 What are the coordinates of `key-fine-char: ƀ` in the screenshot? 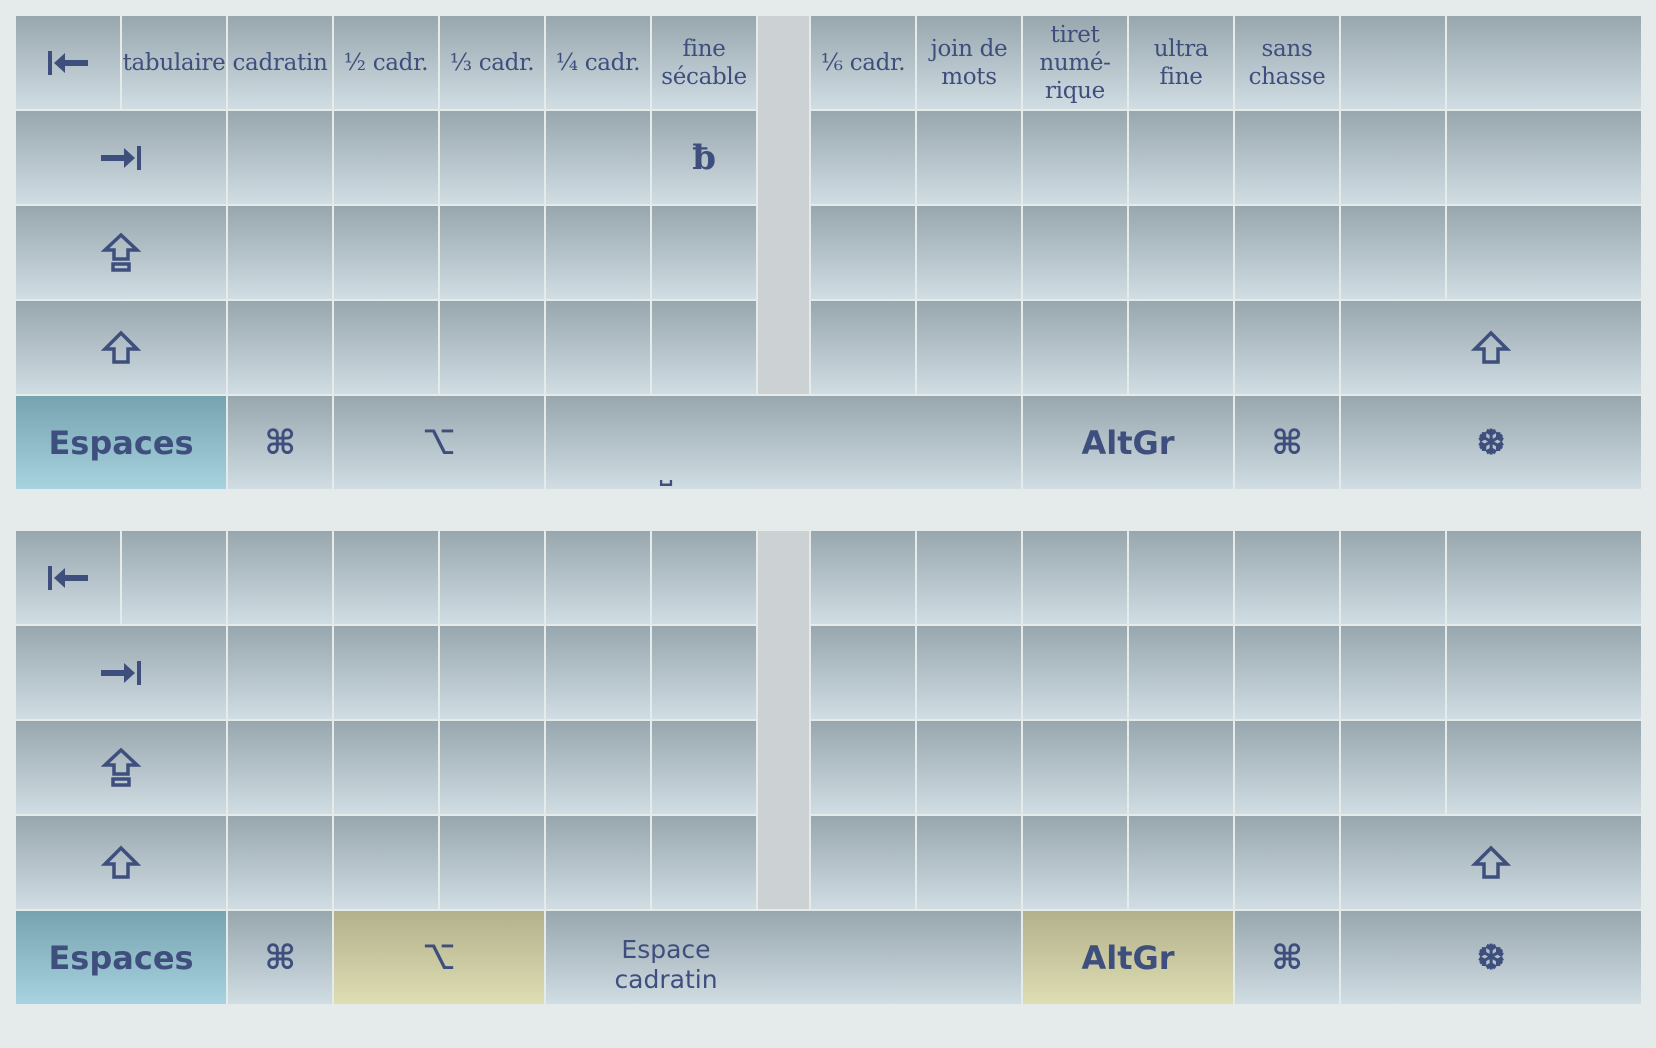 It's located at (704, 157).